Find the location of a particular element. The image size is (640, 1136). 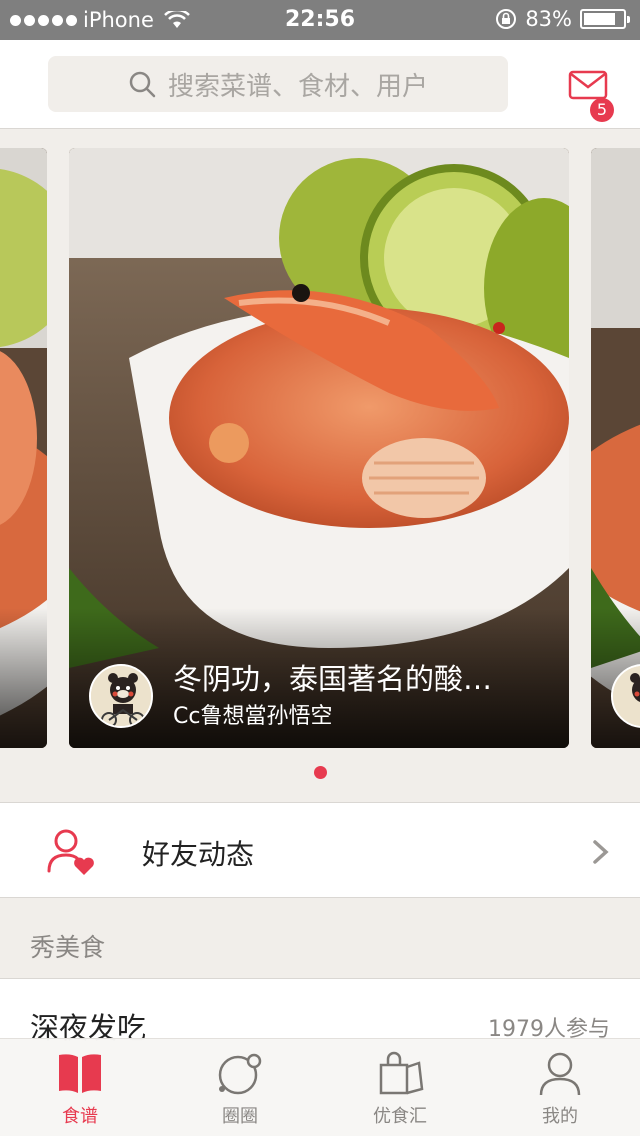

page-indicator-dot is located at coordinates (320, 772).